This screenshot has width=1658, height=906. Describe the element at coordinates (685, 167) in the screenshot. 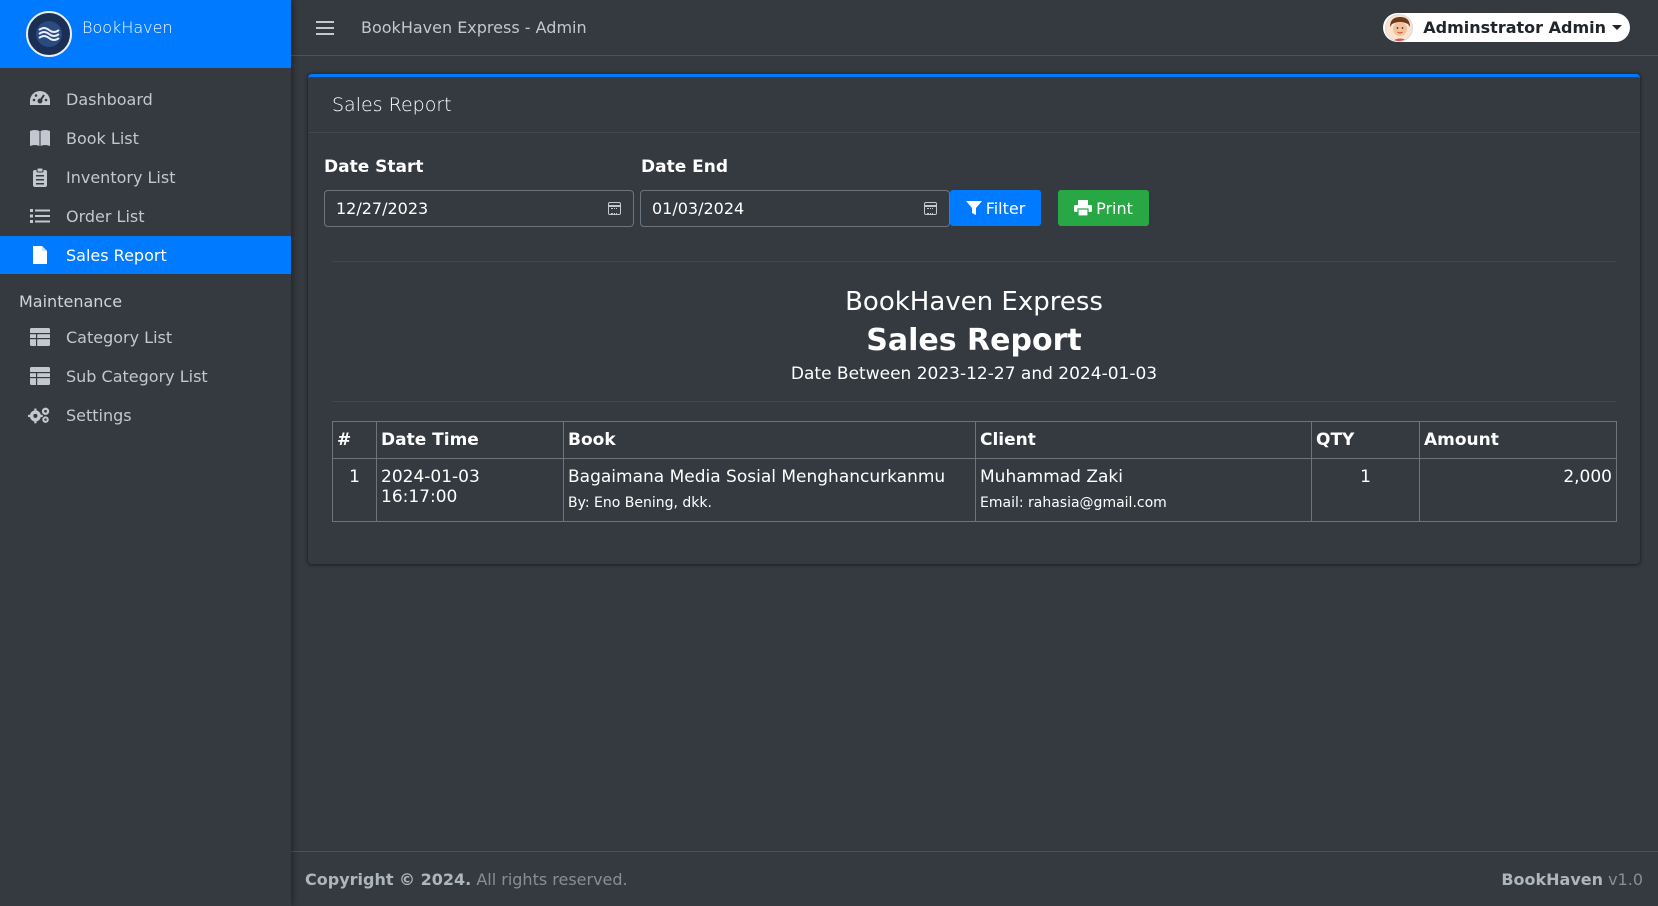

I see `date-end-label: Date End` at that location.